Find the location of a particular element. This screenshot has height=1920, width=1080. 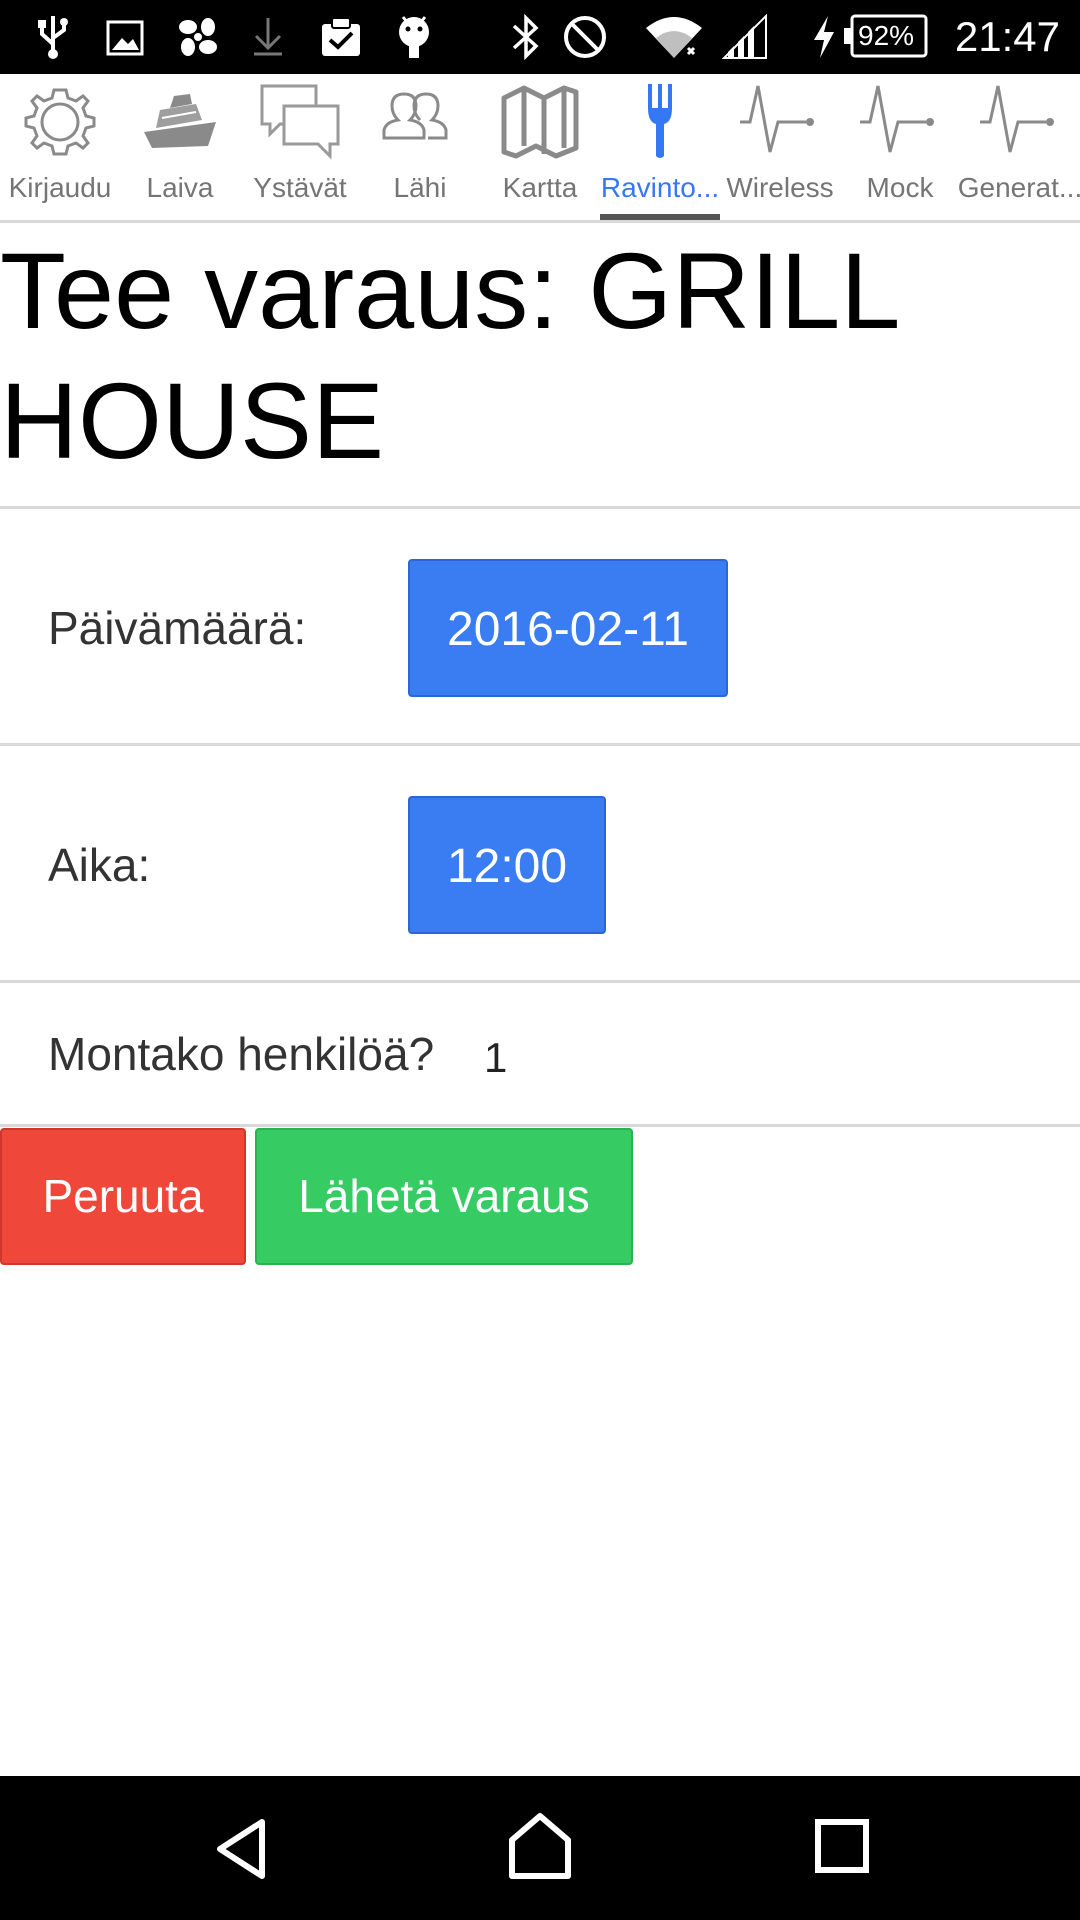

tab-label: Wireless is located at coordinates (780, 187).